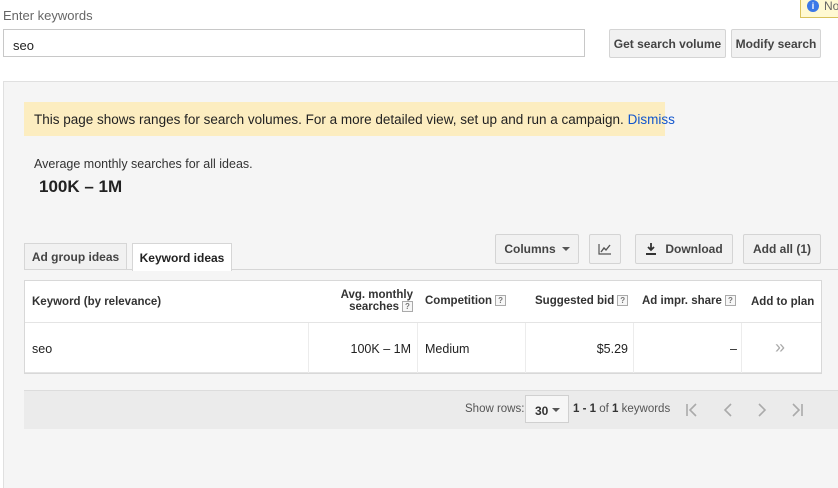 The image size is (838, 488). I want to click on chart-toggle-button, so click(605, 249).